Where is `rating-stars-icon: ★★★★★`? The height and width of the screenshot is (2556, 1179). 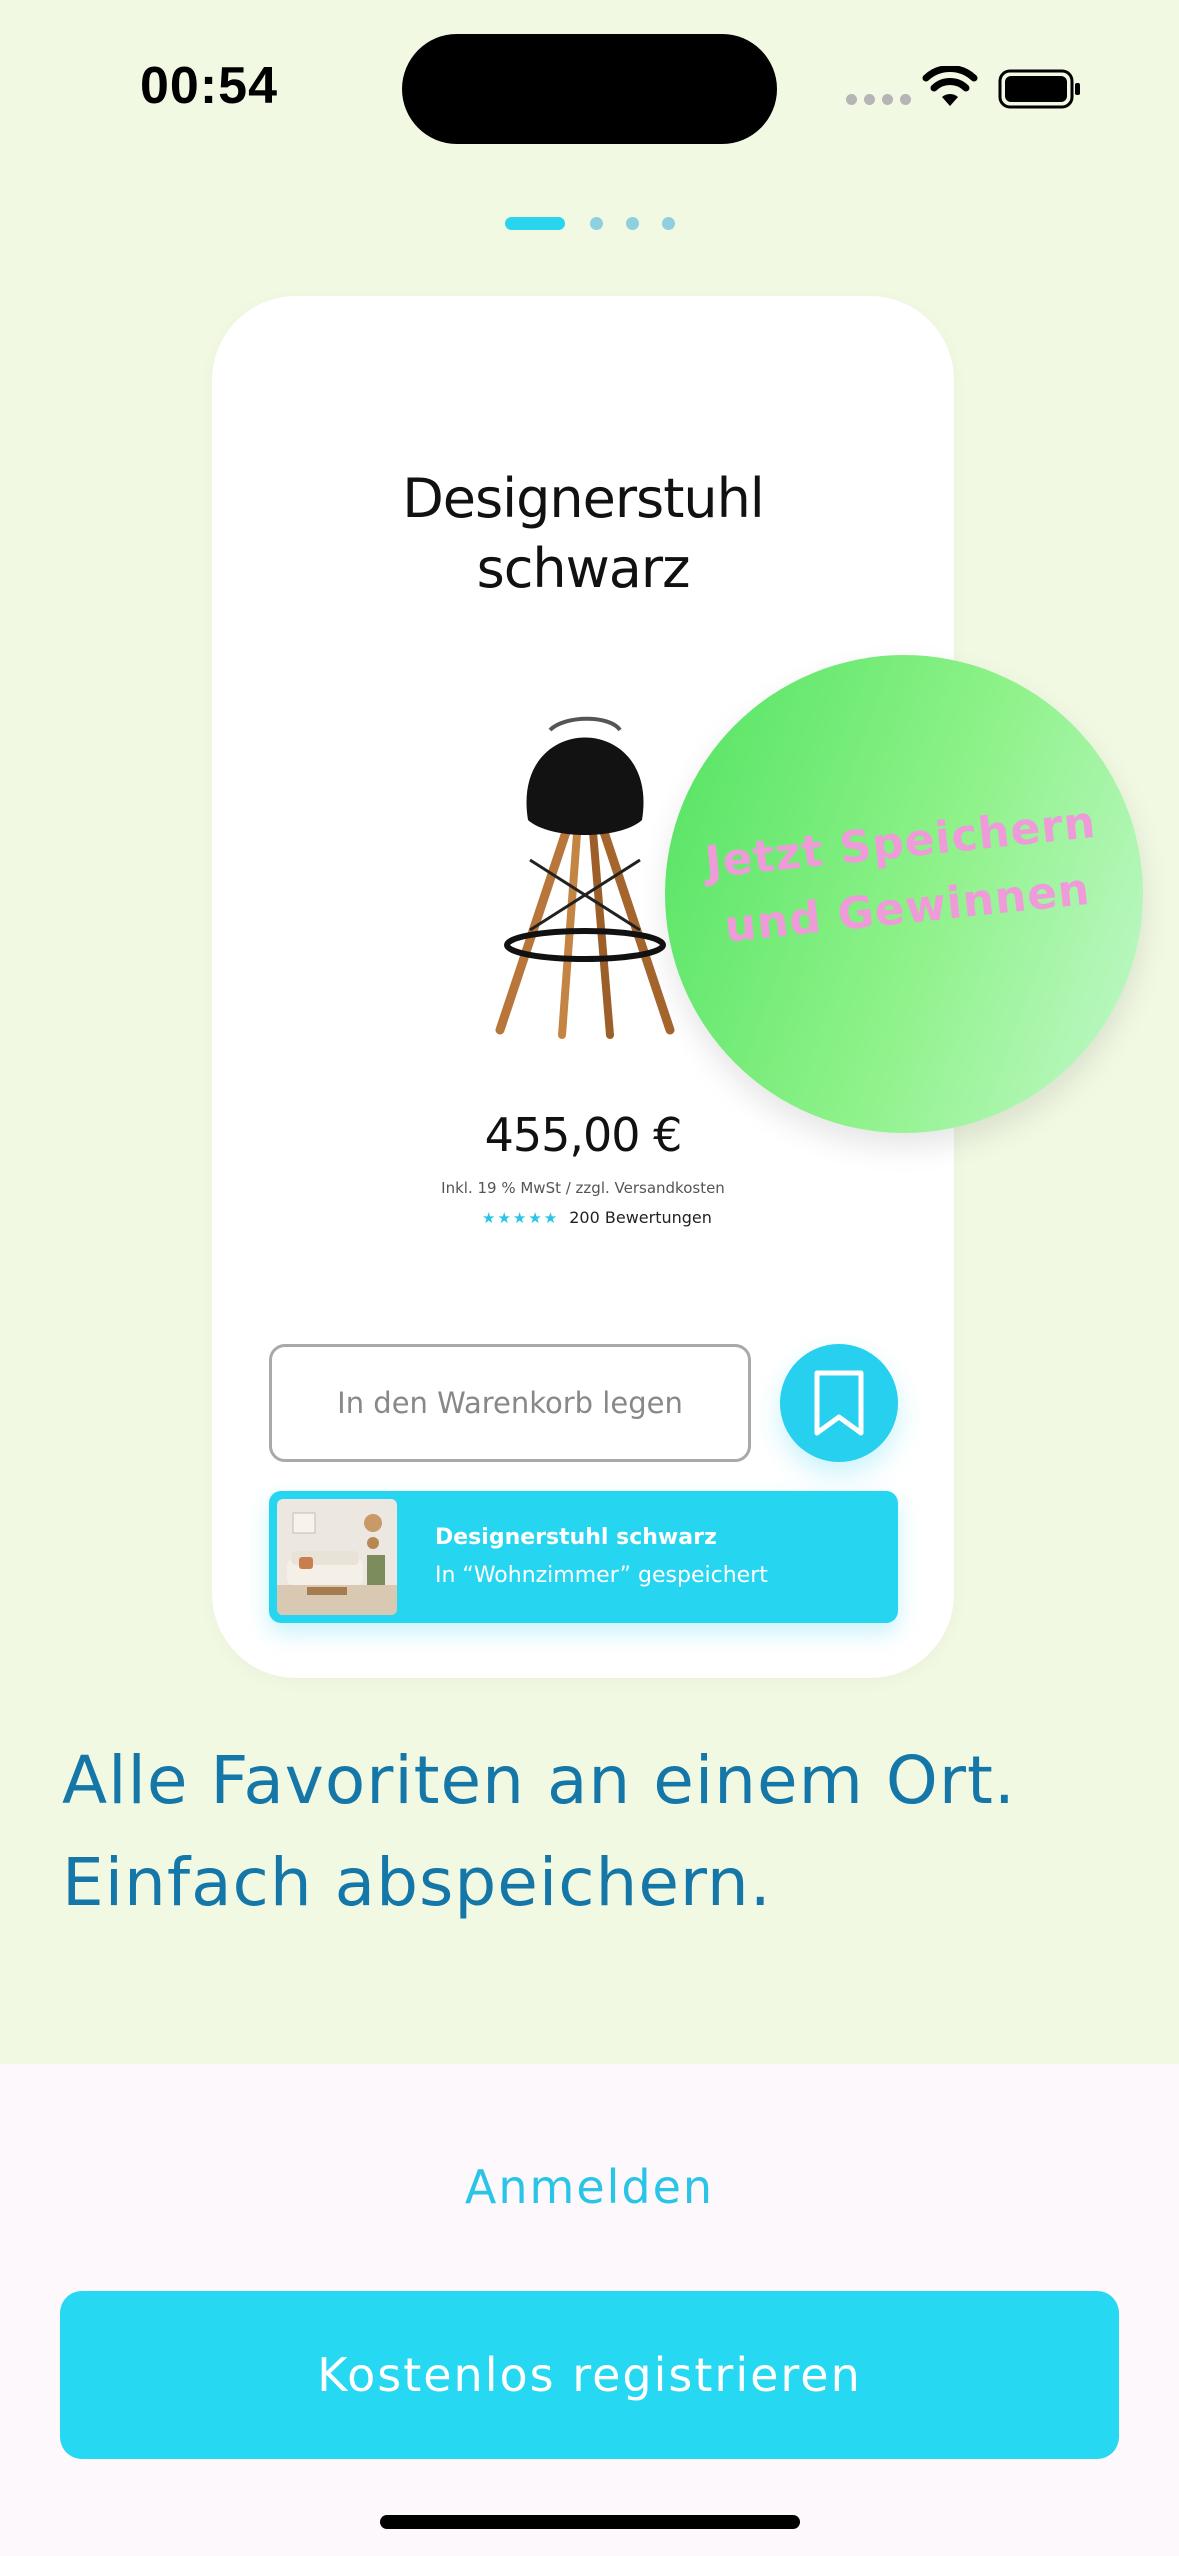
rating-stars-icon: ★★★★★ is located at coordinates (521, 1217).